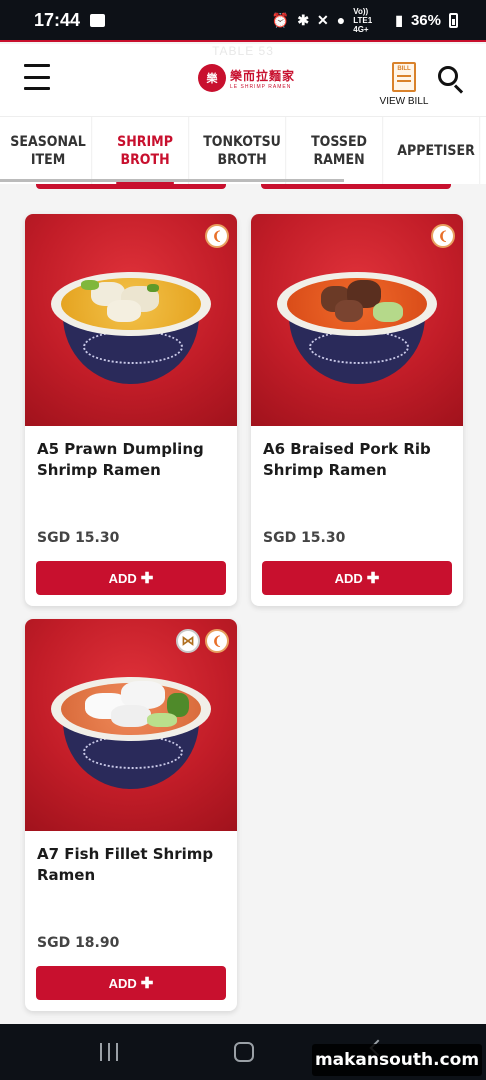 The height and width of the screenshot is (1080, 486). What do you see at coordinates (363, 20) in the screenshot?
I see `network-label: Vo)) LTE1 4G+` at bounding box center [363, 20].